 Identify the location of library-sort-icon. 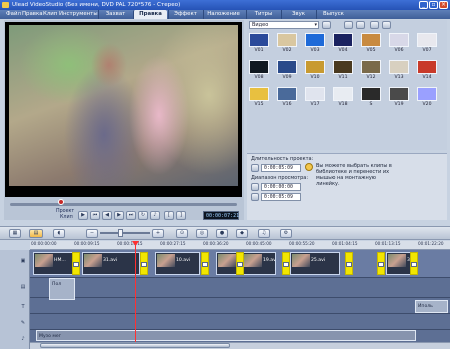
(360, 25).